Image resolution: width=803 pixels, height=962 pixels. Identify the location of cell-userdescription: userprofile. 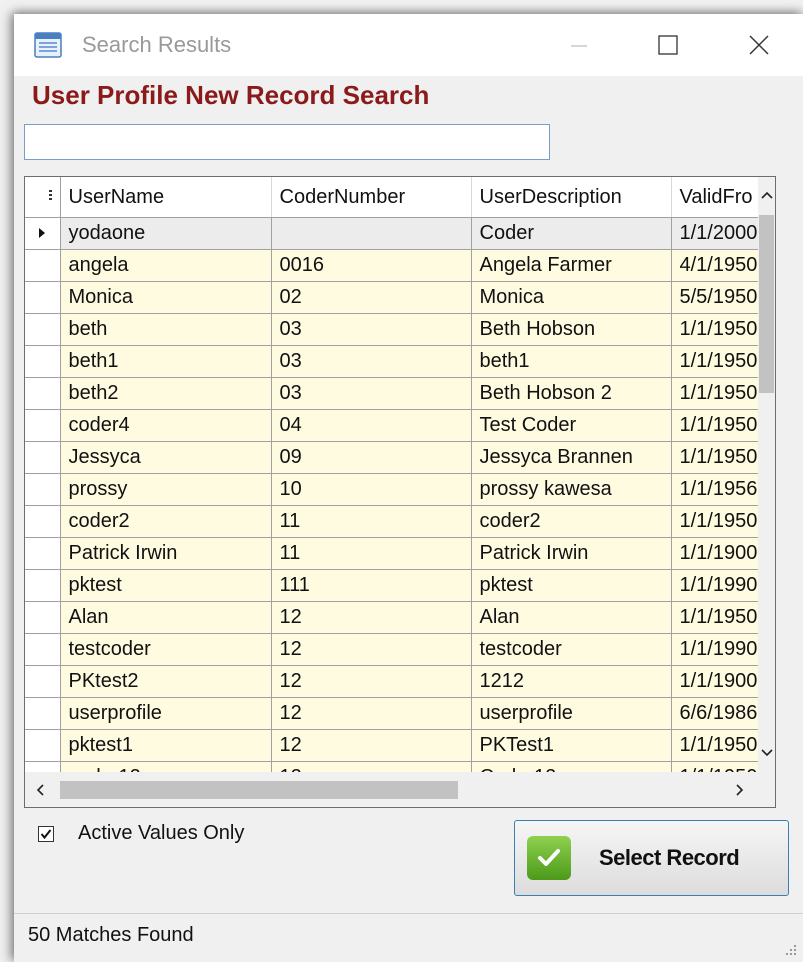
(571, 713).